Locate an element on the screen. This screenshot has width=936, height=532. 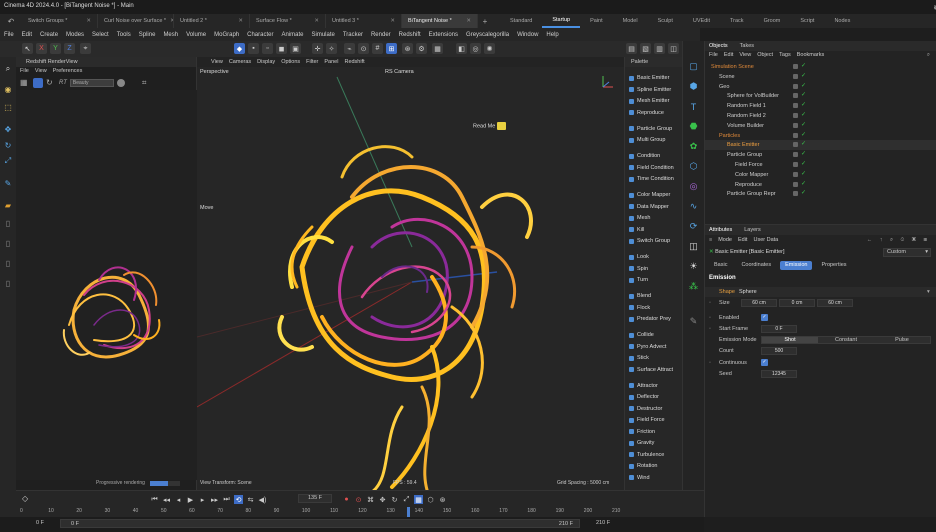
model-mode-icon: ◆ is located at coordinates (239, 48).